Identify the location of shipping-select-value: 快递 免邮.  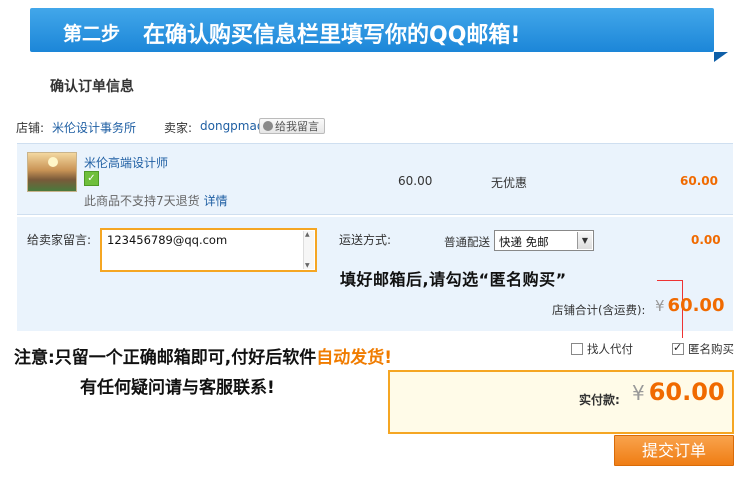
(524, 242).